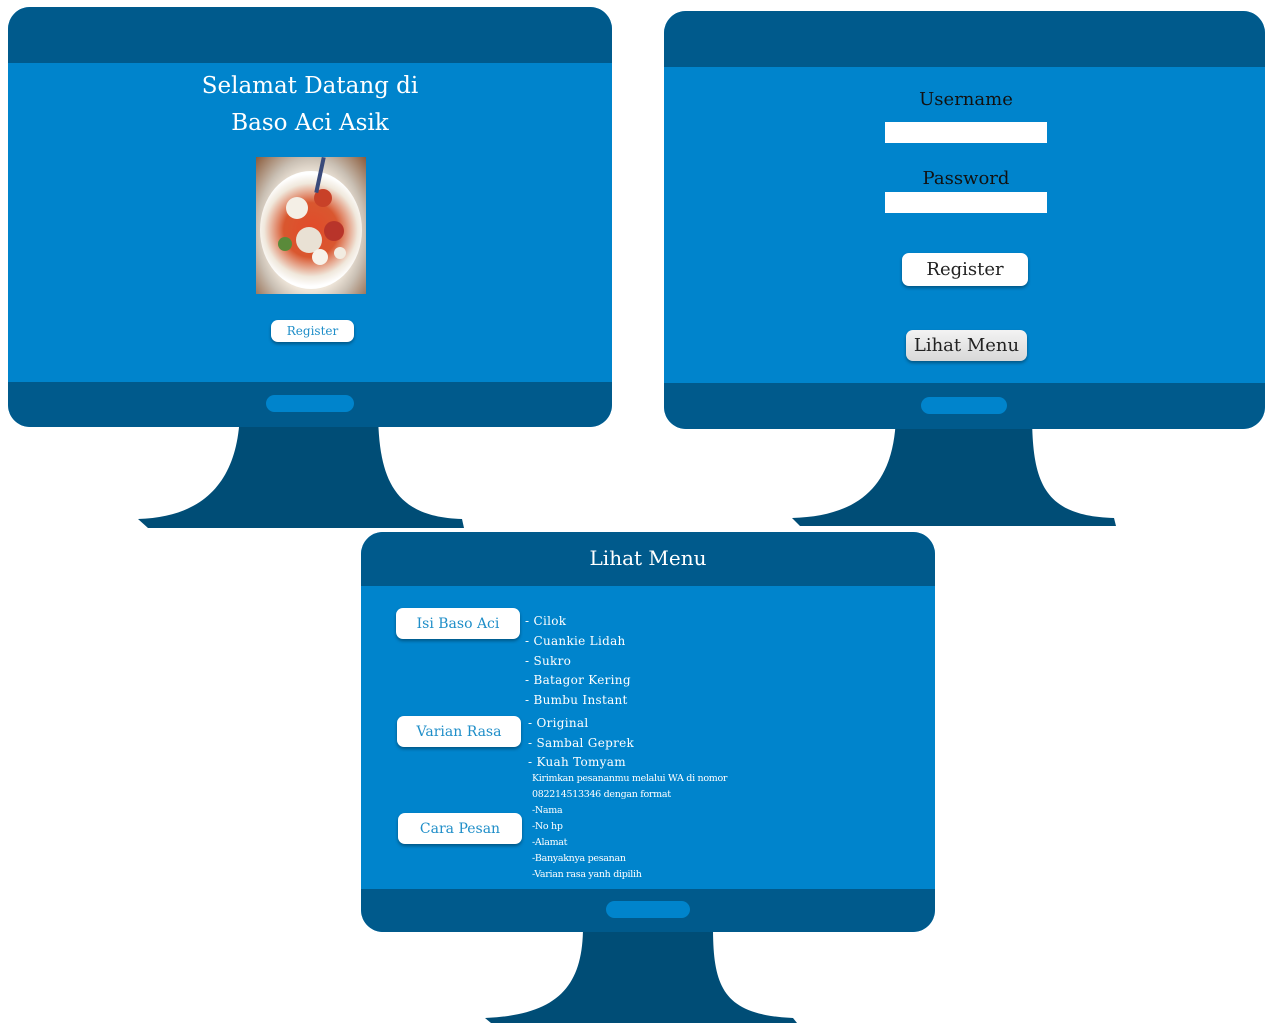  What do you see at coordinates (548, 661) in the screenshot?
I see `menu-item: - Sukro` at bounding box center [548, 661].